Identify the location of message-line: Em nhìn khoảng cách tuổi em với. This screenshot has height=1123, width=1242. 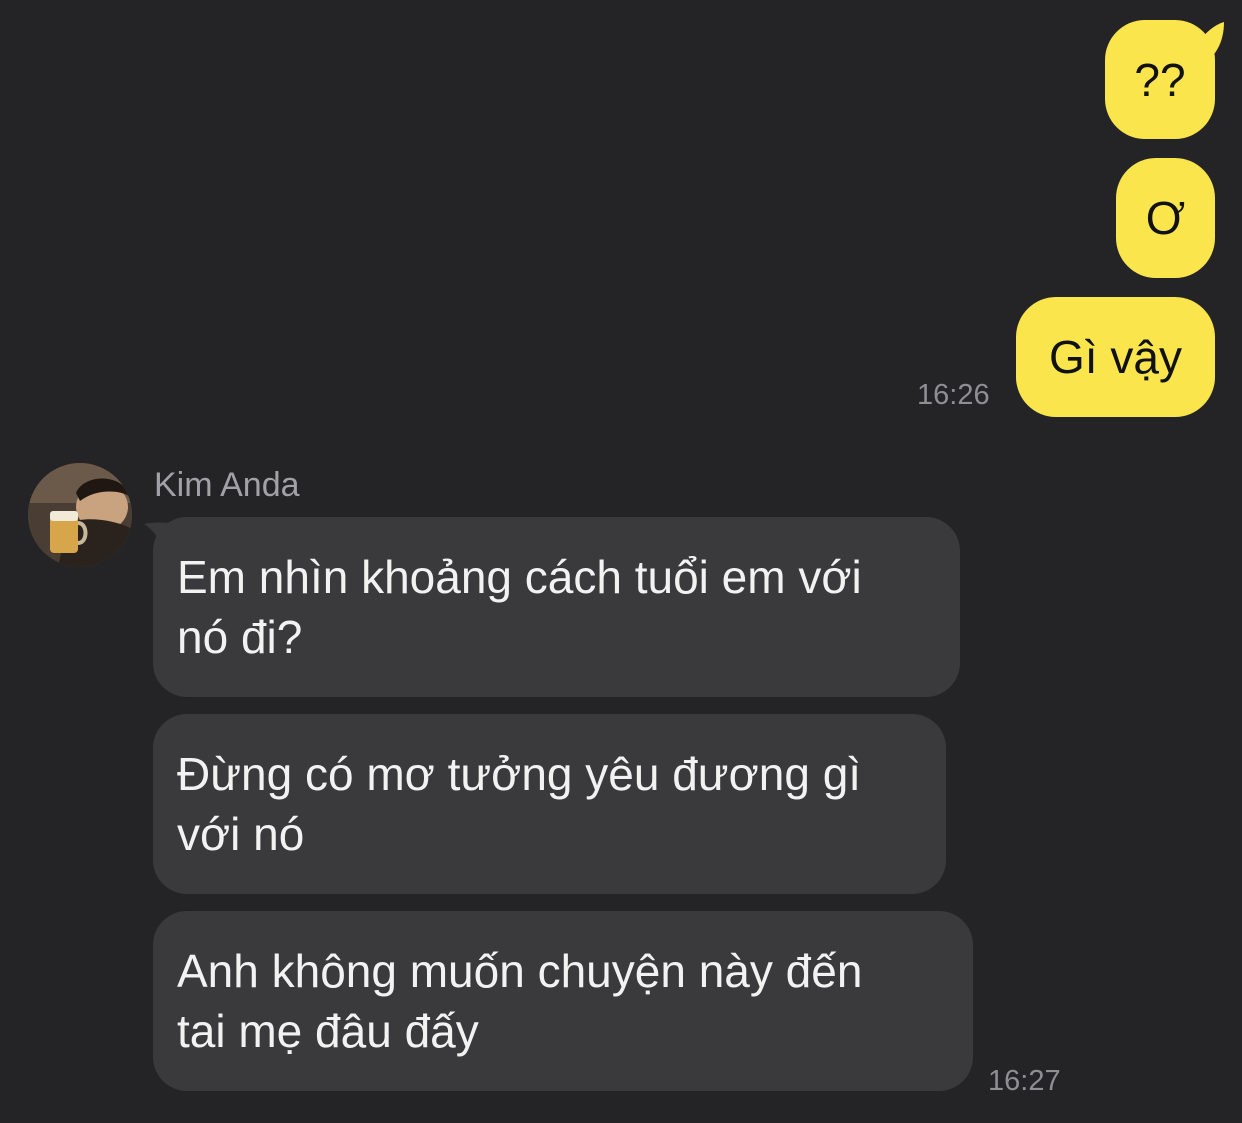
(519, 577).